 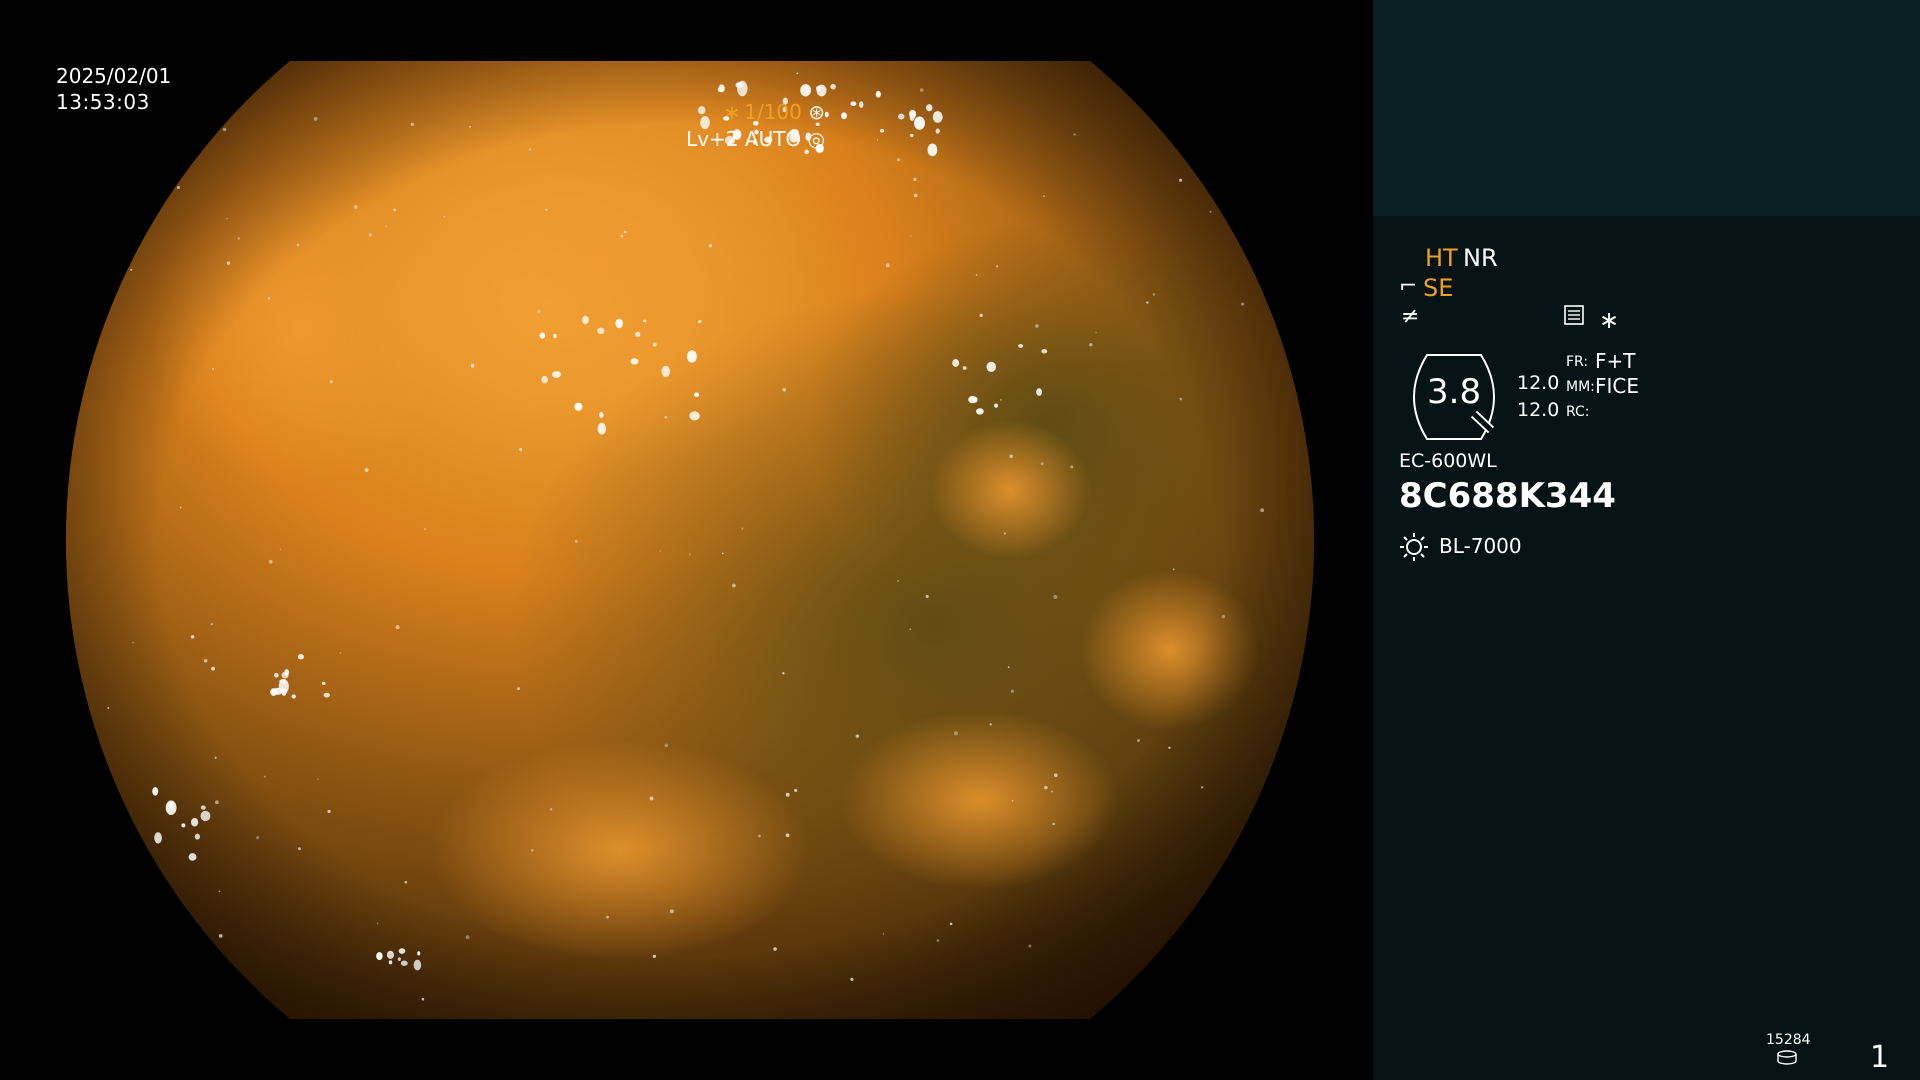 I want to click on storage-disk-icon, so click(x=1787, y=1060).